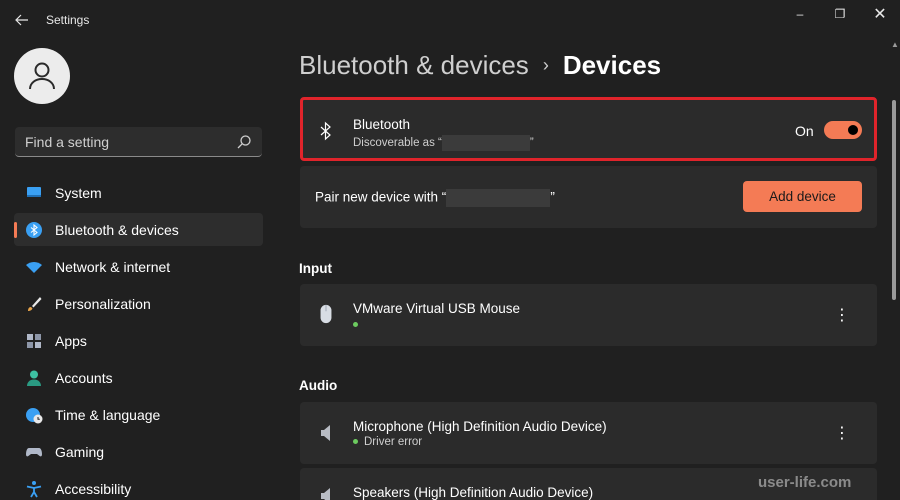 The image size is (900, 500). What do you see at coordinates (318, 385) in the screenshot?
I see `section-title-audio: Audio` at bounding box center [318, 385].